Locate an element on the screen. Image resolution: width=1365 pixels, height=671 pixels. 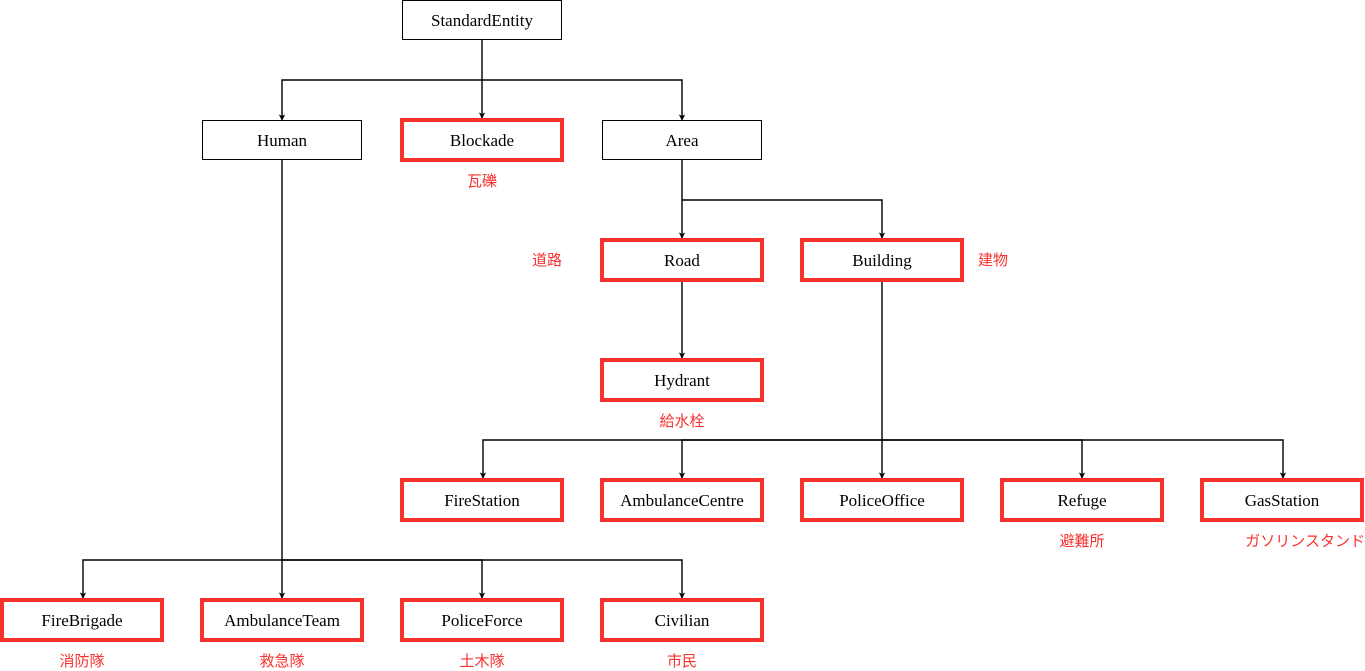
japanese-annotation-firebrigade: 消防隊 is located at coordinates (82, 661).